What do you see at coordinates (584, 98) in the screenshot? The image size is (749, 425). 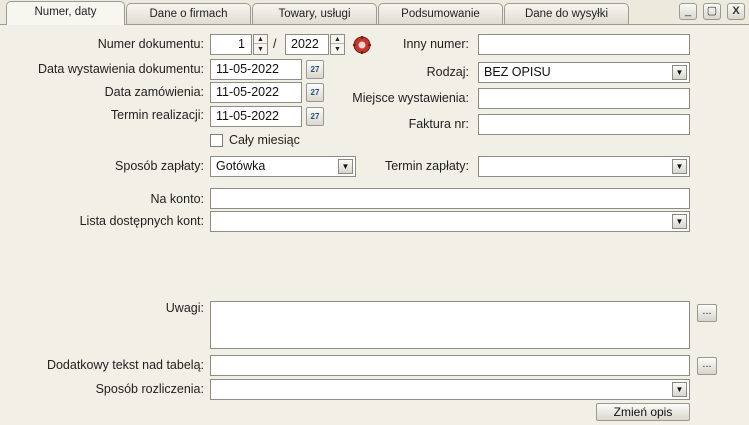 I see `miejsce-wystawienia-input` at bounding box center [584, 98].